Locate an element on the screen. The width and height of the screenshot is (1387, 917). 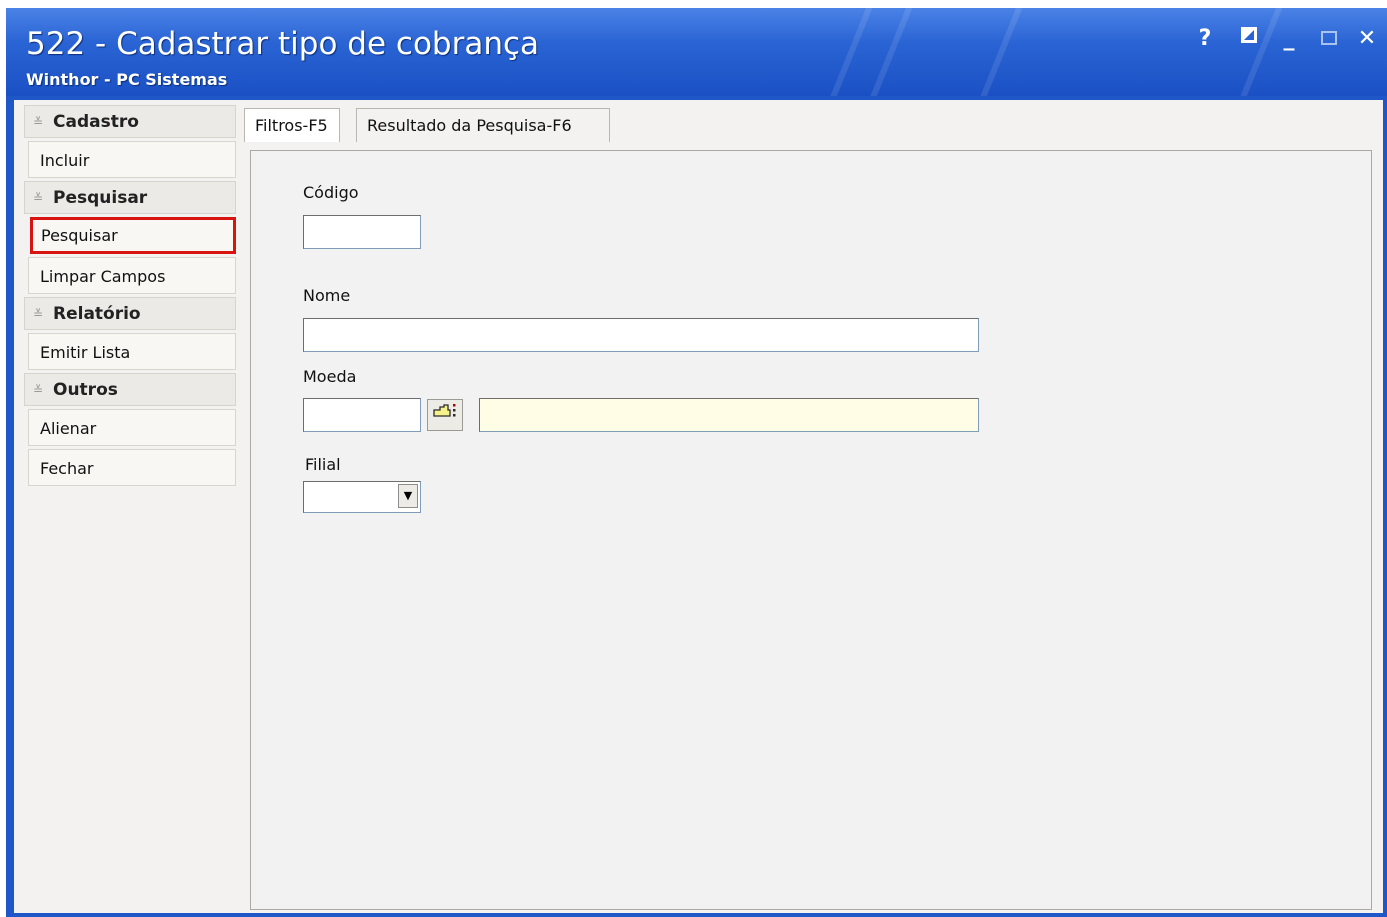
maximize-button is located at coordinates (1329, 39).